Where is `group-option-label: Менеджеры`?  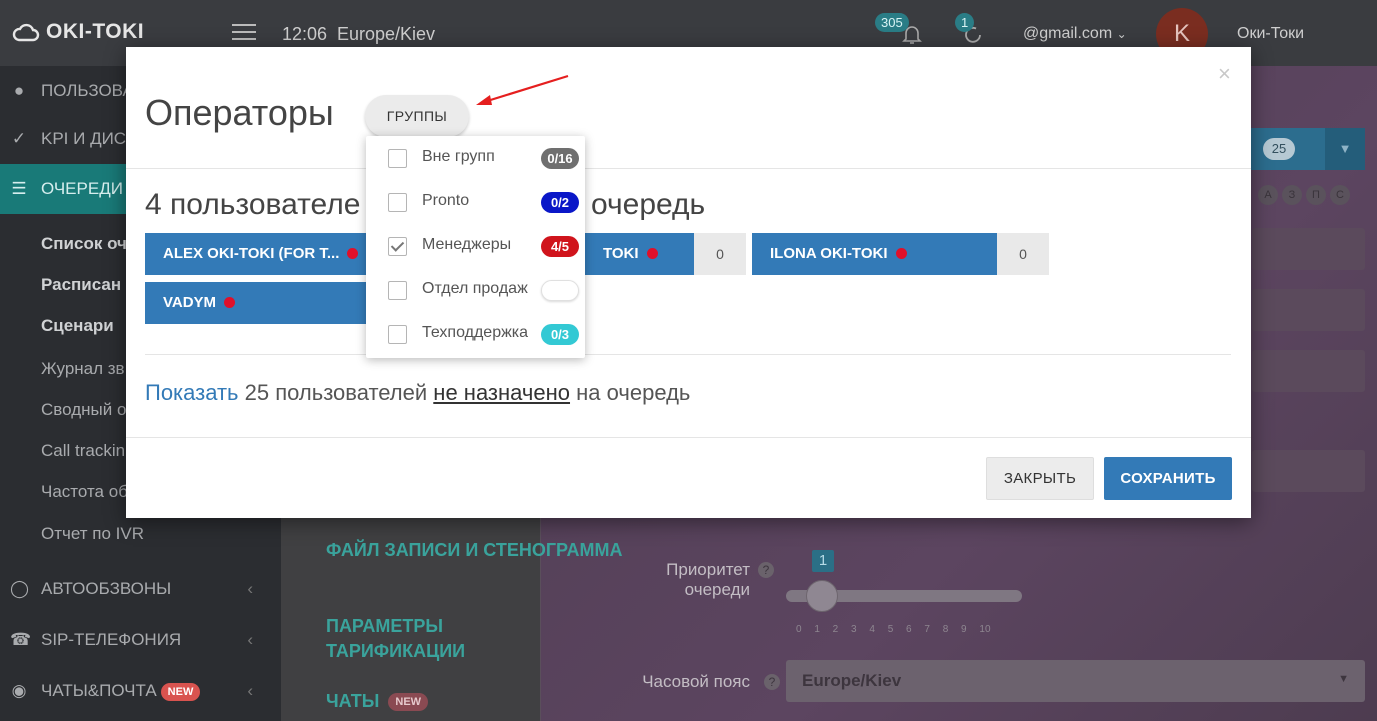
group-option-label: Менеджеры is located at coordinates (467, 244).